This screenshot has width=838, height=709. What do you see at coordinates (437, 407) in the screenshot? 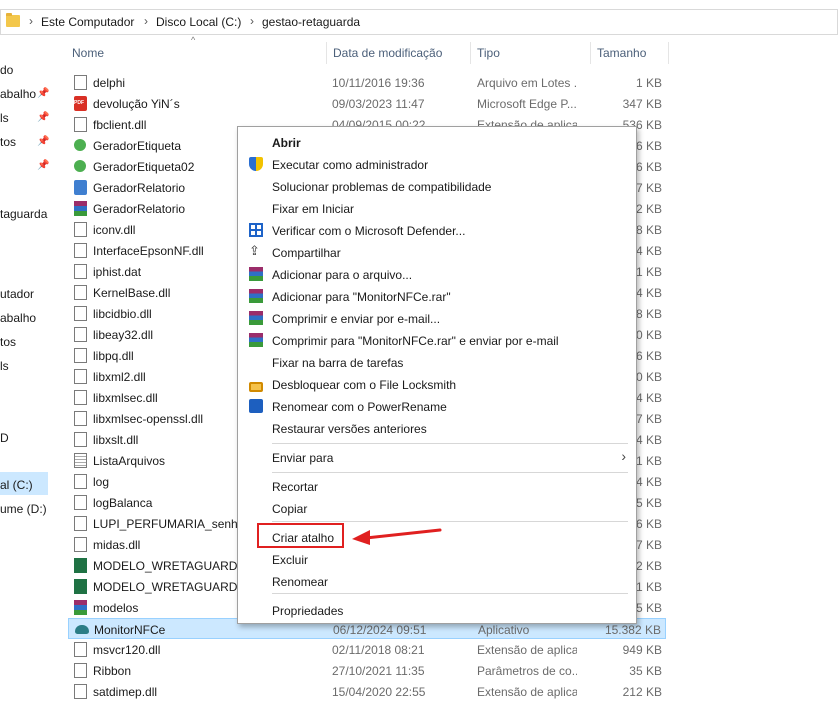
I see `menu-item: Renomear com o PowerRename` at bounding box center [437, 407].